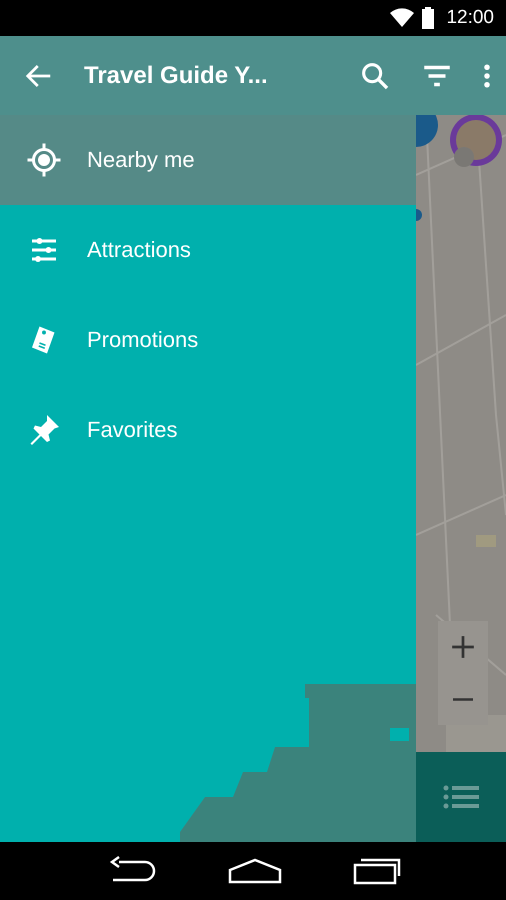 The height and width of the screenshot is (900, 506). What do you see at coordinates (461, 797) in the screenshot?
I see `list-icon` at bounding box center [461, 797].